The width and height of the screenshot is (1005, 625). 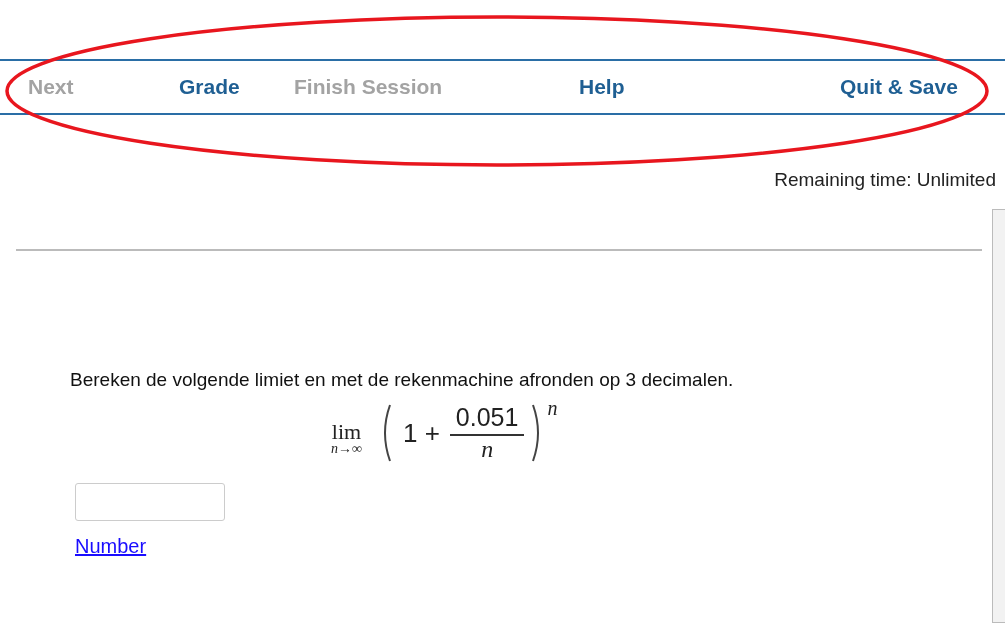 I want to click on fraction: 0.051 n, so click(x=487, y=433).